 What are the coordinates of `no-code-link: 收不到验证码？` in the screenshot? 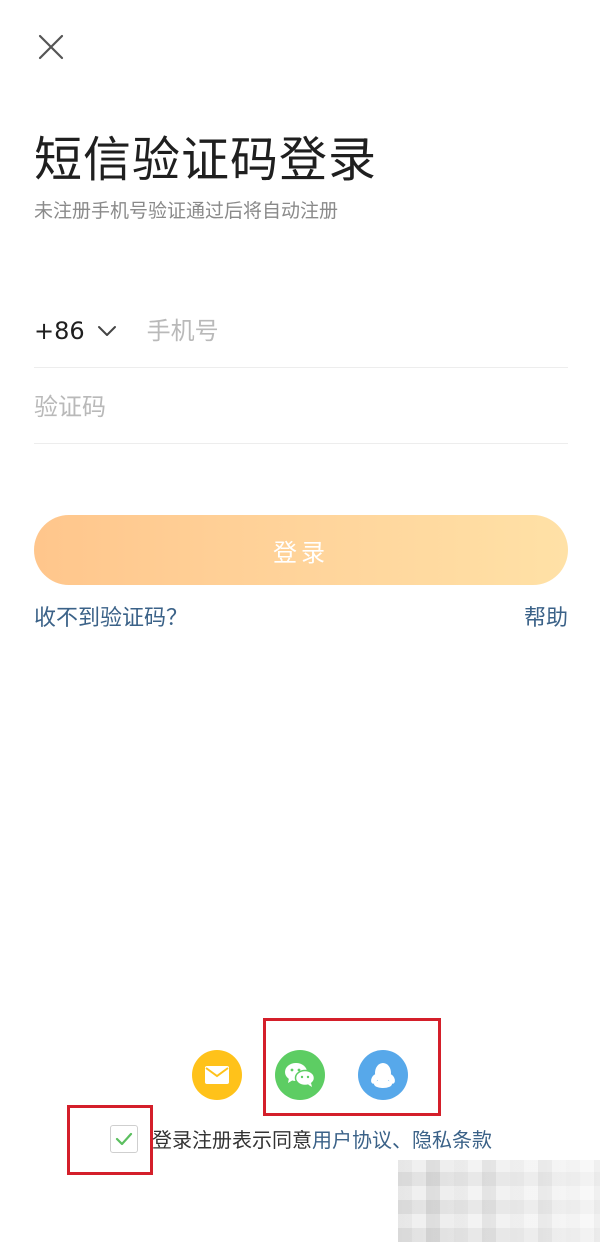 It's located at (111, 619).